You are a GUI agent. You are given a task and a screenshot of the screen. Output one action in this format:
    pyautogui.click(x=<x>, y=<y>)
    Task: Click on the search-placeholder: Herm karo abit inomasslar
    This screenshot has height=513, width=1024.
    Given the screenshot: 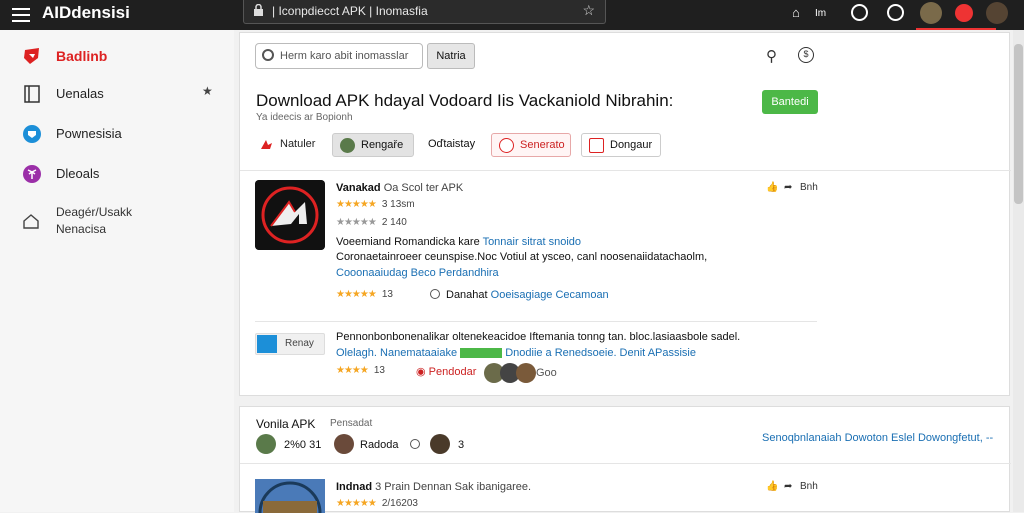 What is the action you would take?
    pyautogui.click(x=344, y=56)
    